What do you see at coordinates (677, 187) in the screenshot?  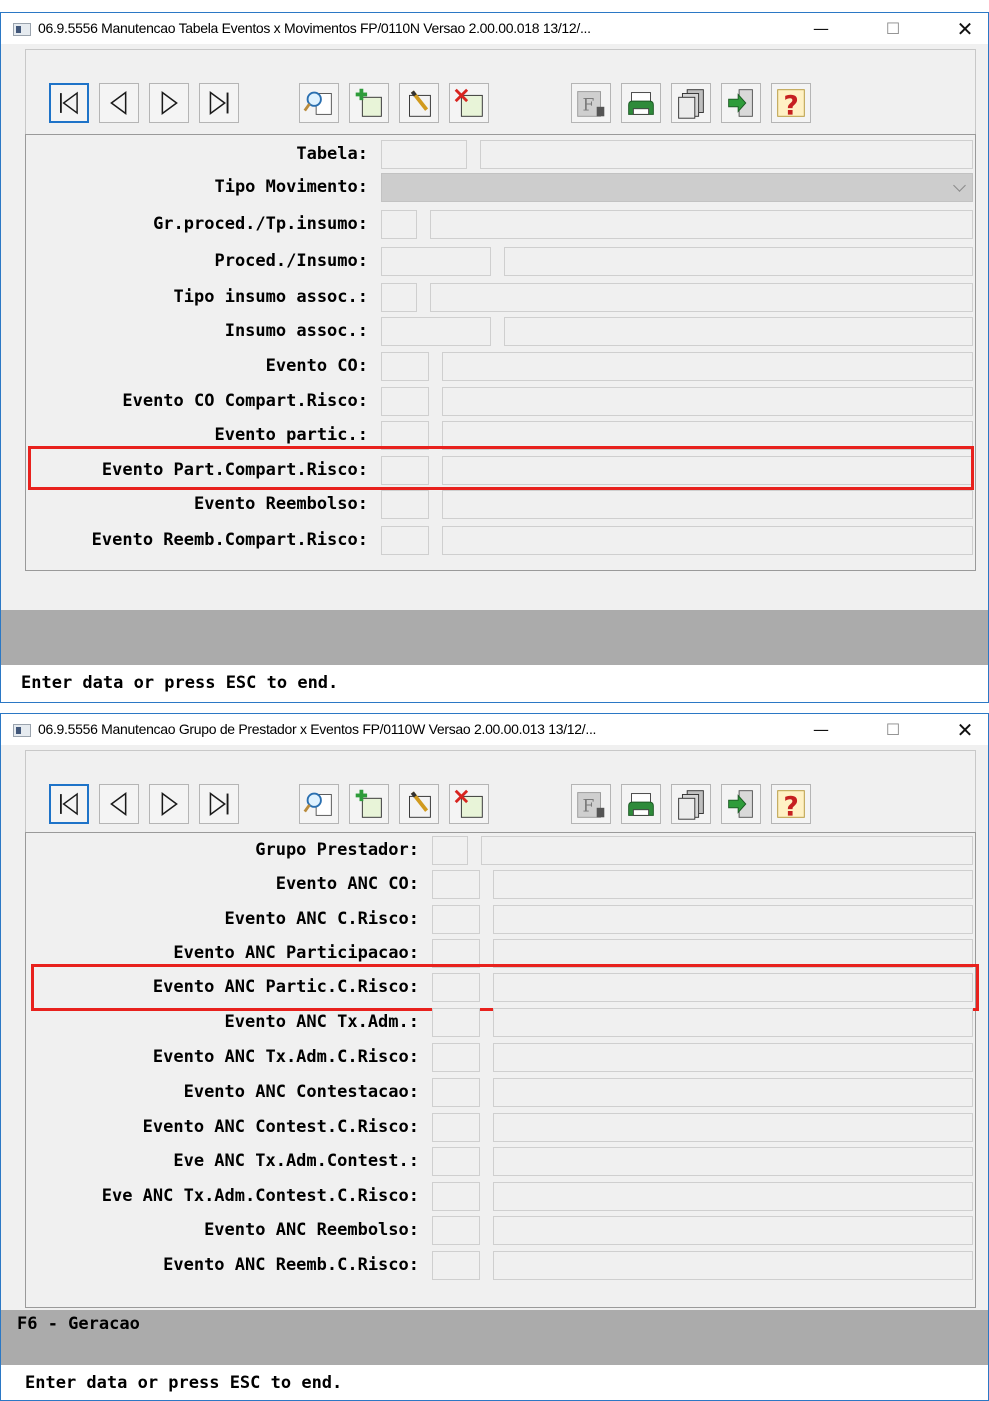 I see `tipo-movimento-select` at bounding box center [677, 187].